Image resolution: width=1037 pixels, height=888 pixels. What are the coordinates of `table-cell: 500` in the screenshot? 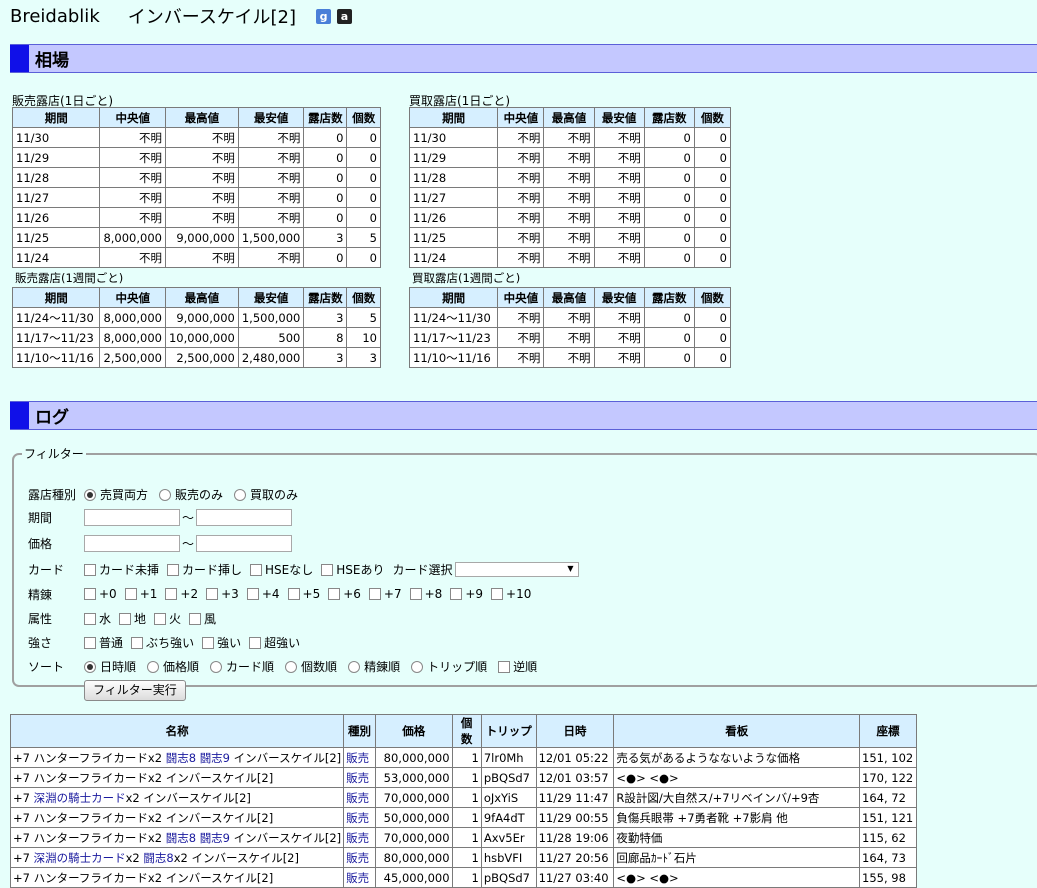 It's located at (271, 337).